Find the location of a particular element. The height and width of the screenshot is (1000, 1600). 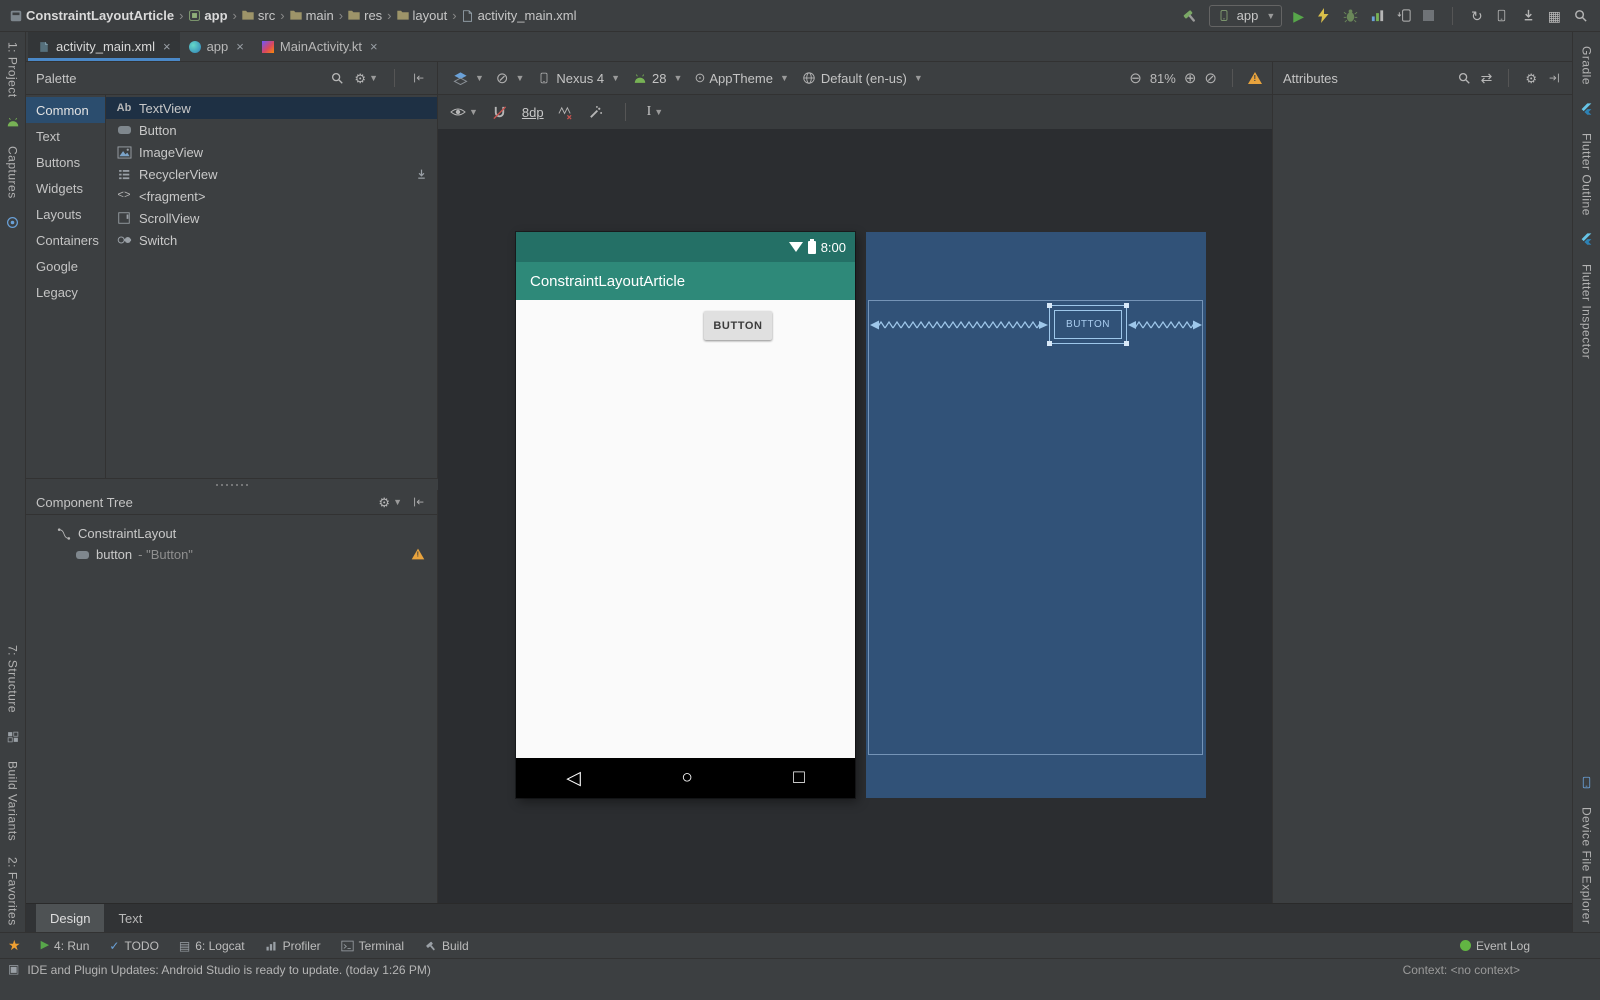

palette-item-button: Button is located at coordinates (271, 130).